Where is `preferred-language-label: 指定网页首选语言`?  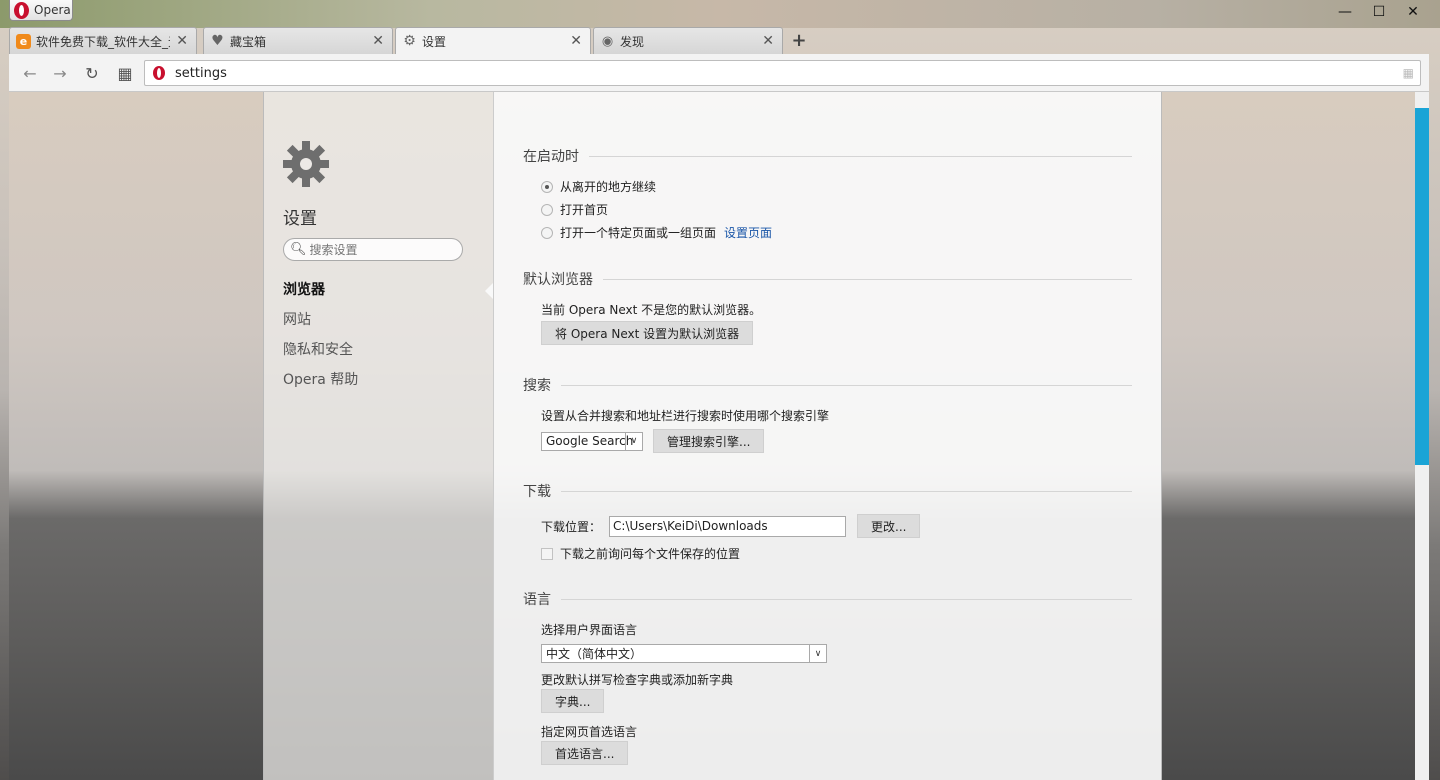
preferred-language-label: 指定网页首选语言 is located at coordinates (589, 732).